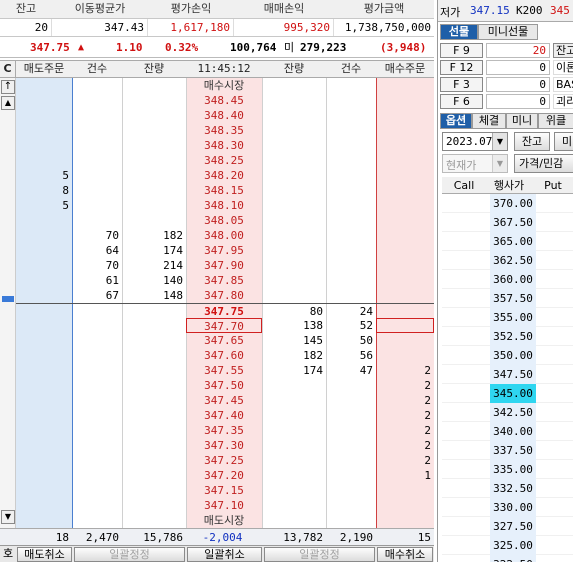 Image resolution: width=573 pixels, height=562 pixels. I want to click on strike-row: 360.00, so click(507, 279).